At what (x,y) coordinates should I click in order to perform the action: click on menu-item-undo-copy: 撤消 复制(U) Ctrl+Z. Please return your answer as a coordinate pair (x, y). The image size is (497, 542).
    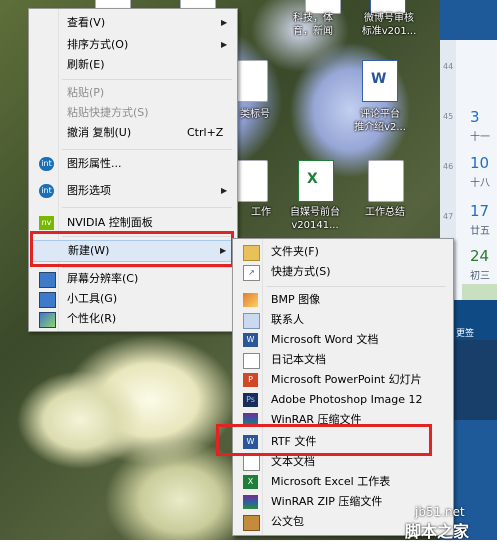
    Looking at the image, I should click on (133, 133).